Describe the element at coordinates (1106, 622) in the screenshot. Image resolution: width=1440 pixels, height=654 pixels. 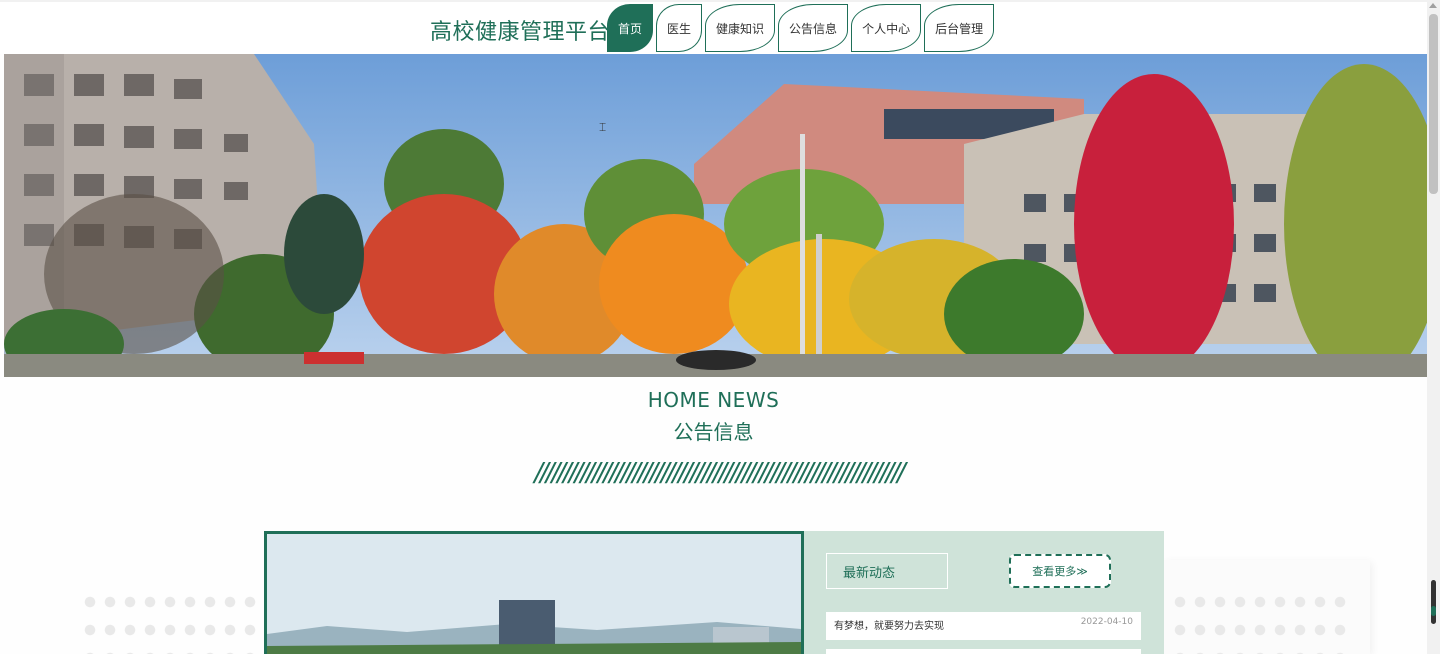
I see `news-item-date: 2022-04-10` at that location.